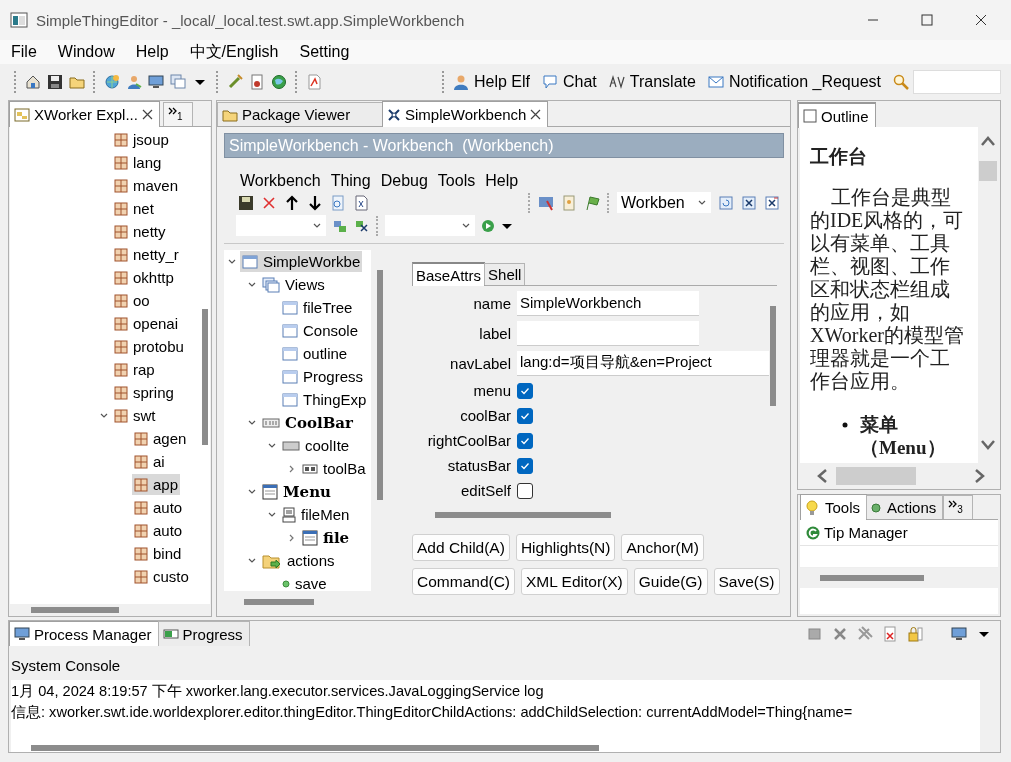 Image resolution: width=1011 pixels, height=762 pixels. I want to click on scroll-right-icon, so click(980, 476).